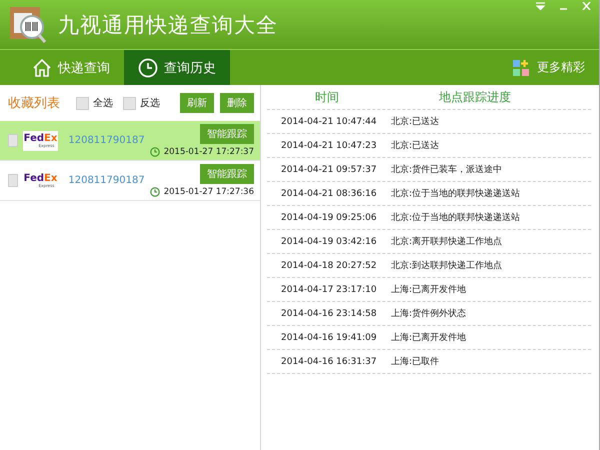 This screenshot has height=450, width=600. What do you see at coordinates (329, 361) in the screenshot?
I see `time-cell-text: 2014-04-16 16:31:37` at bounding box center [329, 361].